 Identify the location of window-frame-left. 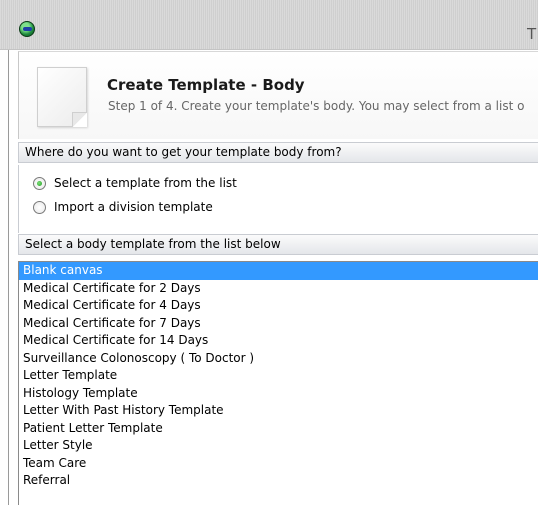
(8, 277).